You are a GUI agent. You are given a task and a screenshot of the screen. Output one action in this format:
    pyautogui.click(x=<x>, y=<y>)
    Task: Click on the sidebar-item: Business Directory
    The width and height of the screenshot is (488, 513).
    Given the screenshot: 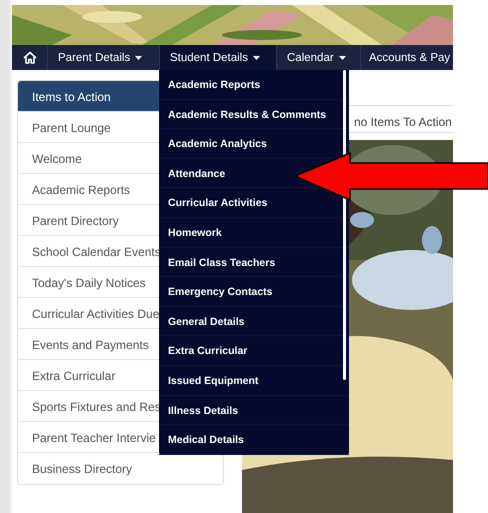 What is the action you would take?
    pyautogui.click(x=120, y=468)
    